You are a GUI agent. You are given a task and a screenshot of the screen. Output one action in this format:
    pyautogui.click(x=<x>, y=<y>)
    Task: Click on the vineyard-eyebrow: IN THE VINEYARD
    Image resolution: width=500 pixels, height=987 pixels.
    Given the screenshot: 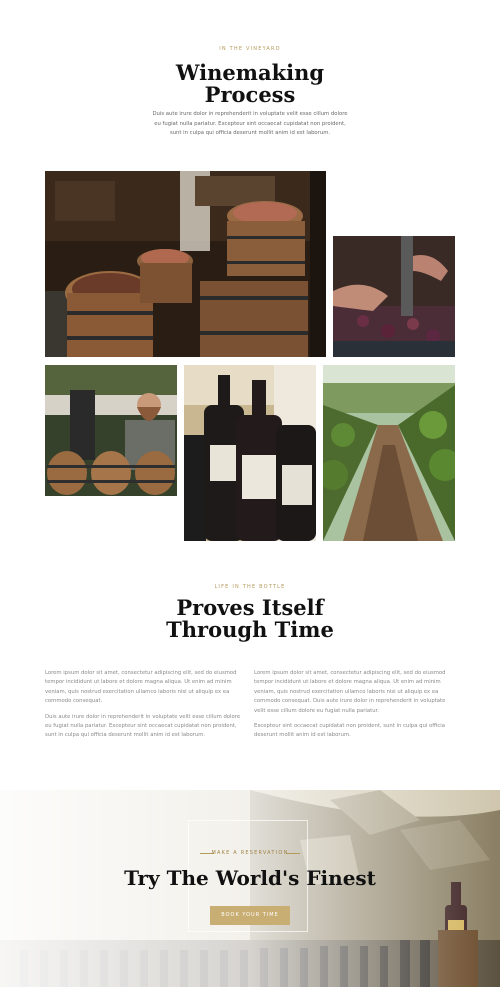 What is the action you would take?
    pyautogui.click(x=250, y=49)
    